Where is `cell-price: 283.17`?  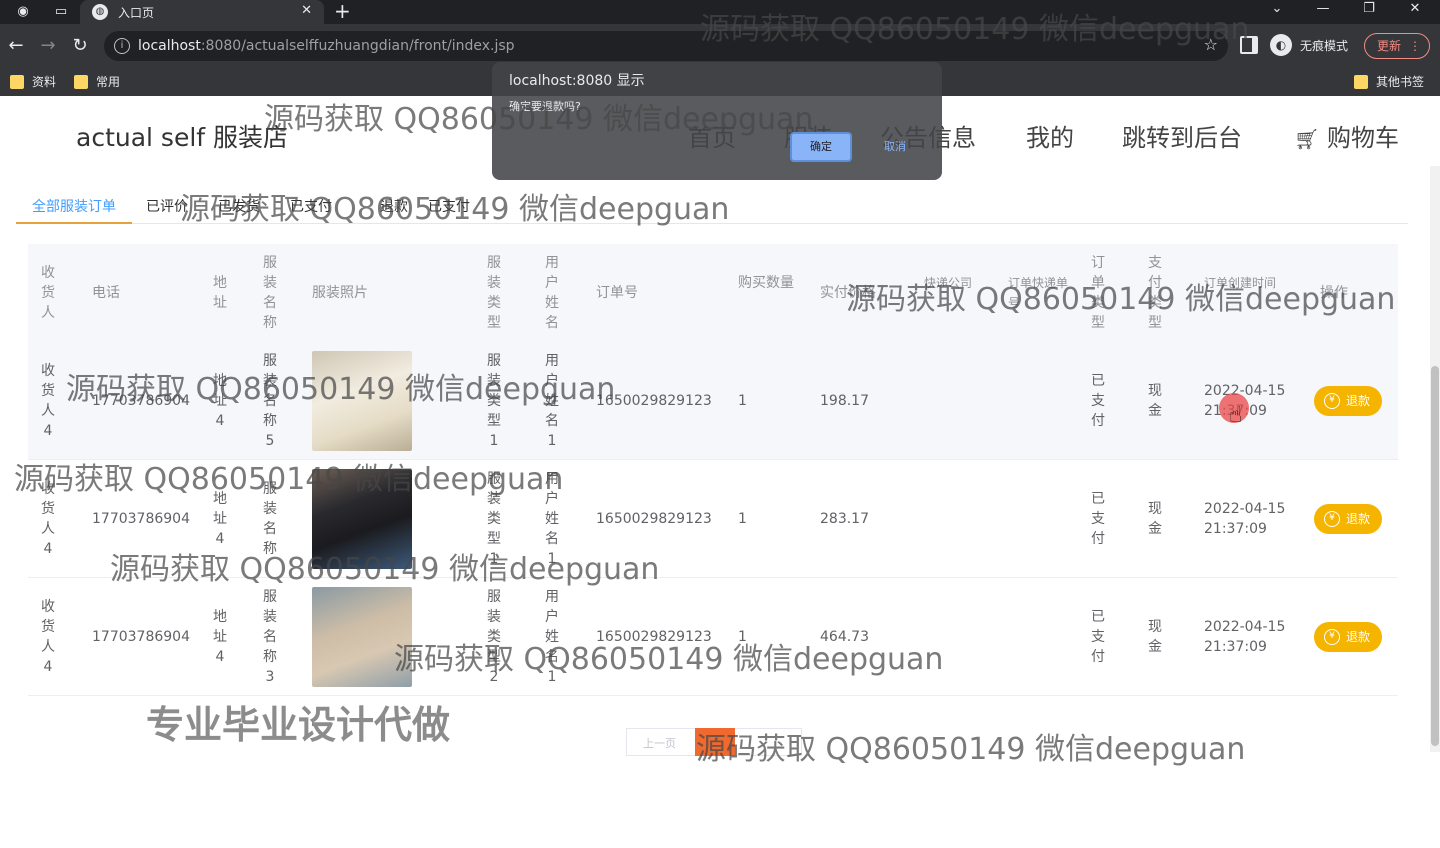 cell-price: 283.17 is located at coordinates (844, 519).